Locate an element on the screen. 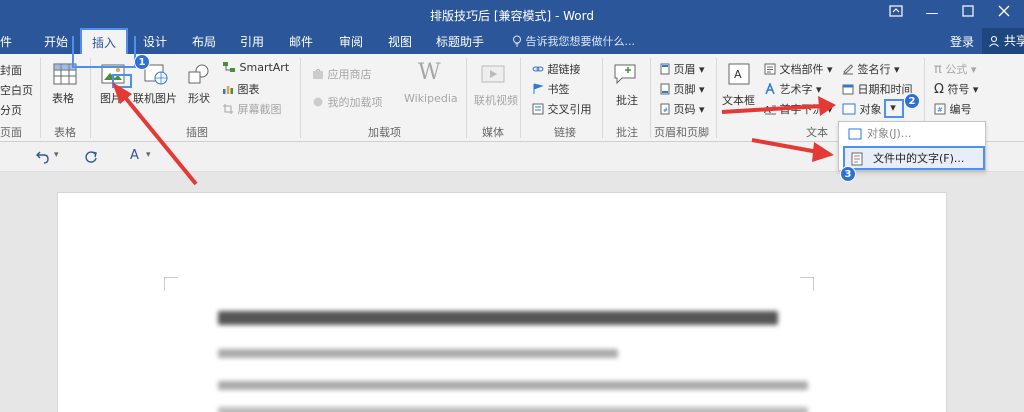  arrow-to-picture is located at coordinates (155, 134).